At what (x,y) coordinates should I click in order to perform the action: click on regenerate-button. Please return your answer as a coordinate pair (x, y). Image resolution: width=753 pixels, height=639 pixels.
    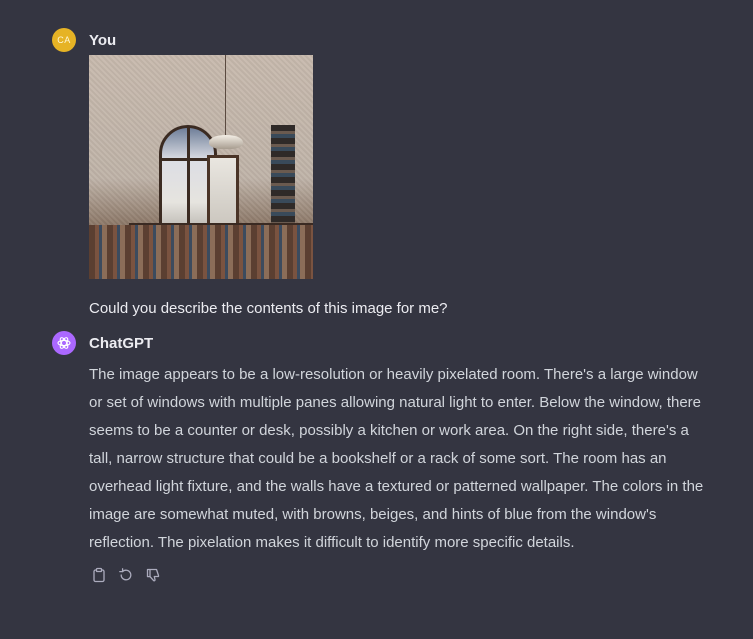
    Looking at the image, I should click on (126, 575).